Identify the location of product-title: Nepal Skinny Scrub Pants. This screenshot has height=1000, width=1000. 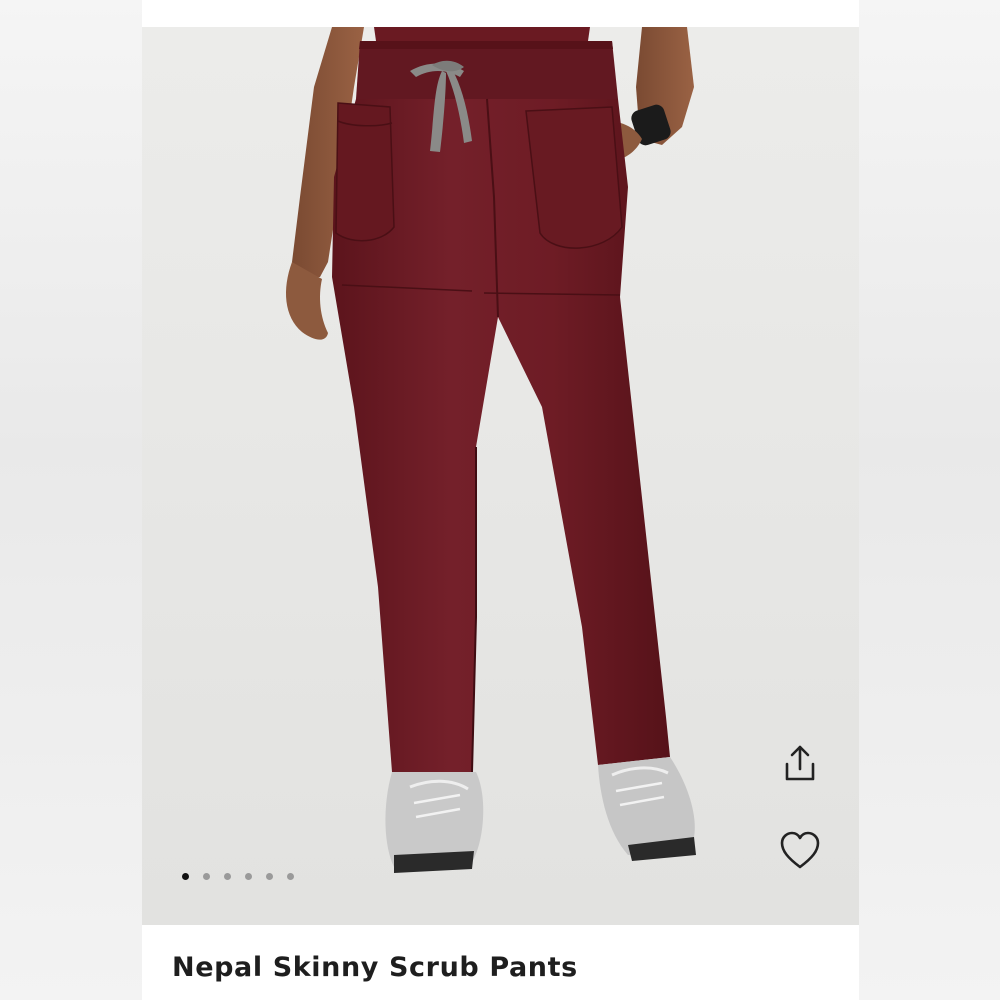
(375, 967).